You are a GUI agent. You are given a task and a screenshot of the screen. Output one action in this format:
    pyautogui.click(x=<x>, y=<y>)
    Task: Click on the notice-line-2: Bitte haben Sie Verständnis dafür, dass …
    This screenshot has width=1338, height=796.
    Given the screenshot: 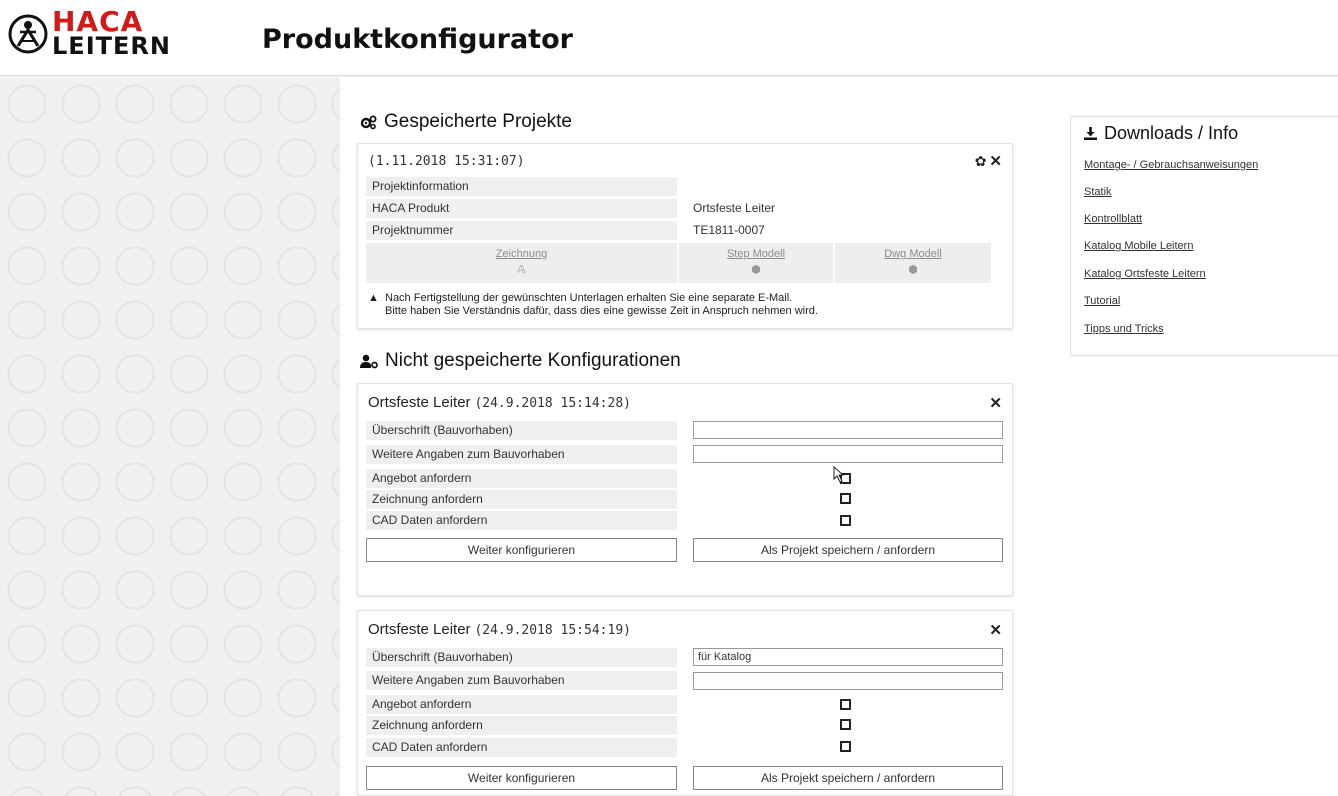 What is the action you would take?
    pyautogui.click(x=601, y=311)
    